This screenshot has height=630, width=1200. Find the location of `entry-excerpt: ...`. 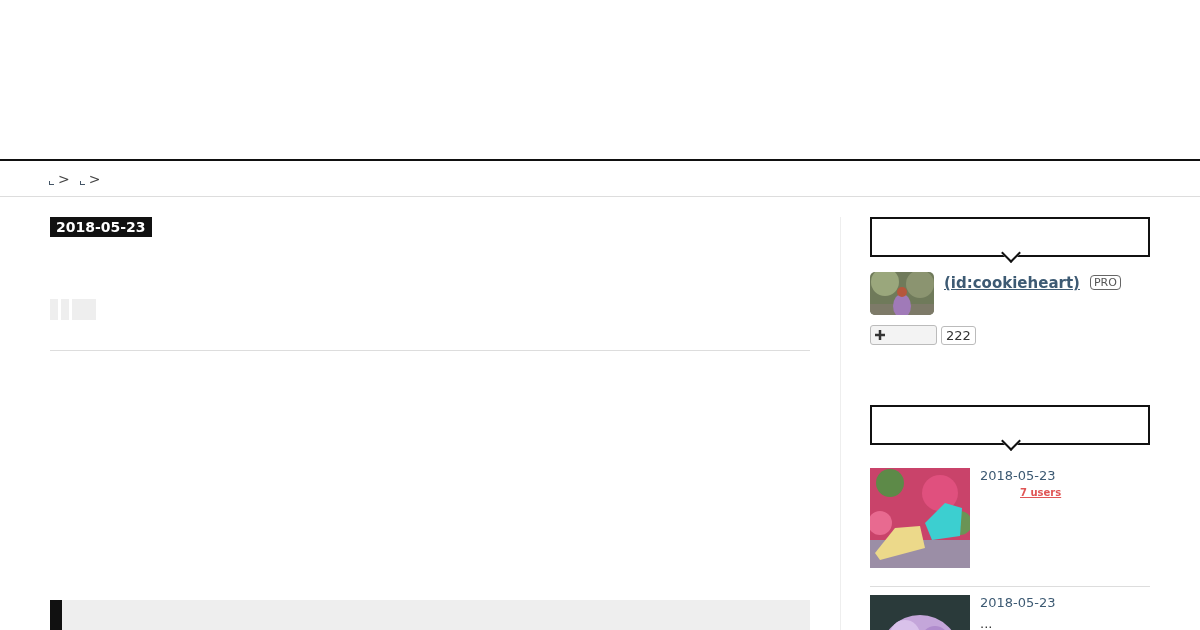

entry-excerpt: ... is located at coordinates (987, 623).